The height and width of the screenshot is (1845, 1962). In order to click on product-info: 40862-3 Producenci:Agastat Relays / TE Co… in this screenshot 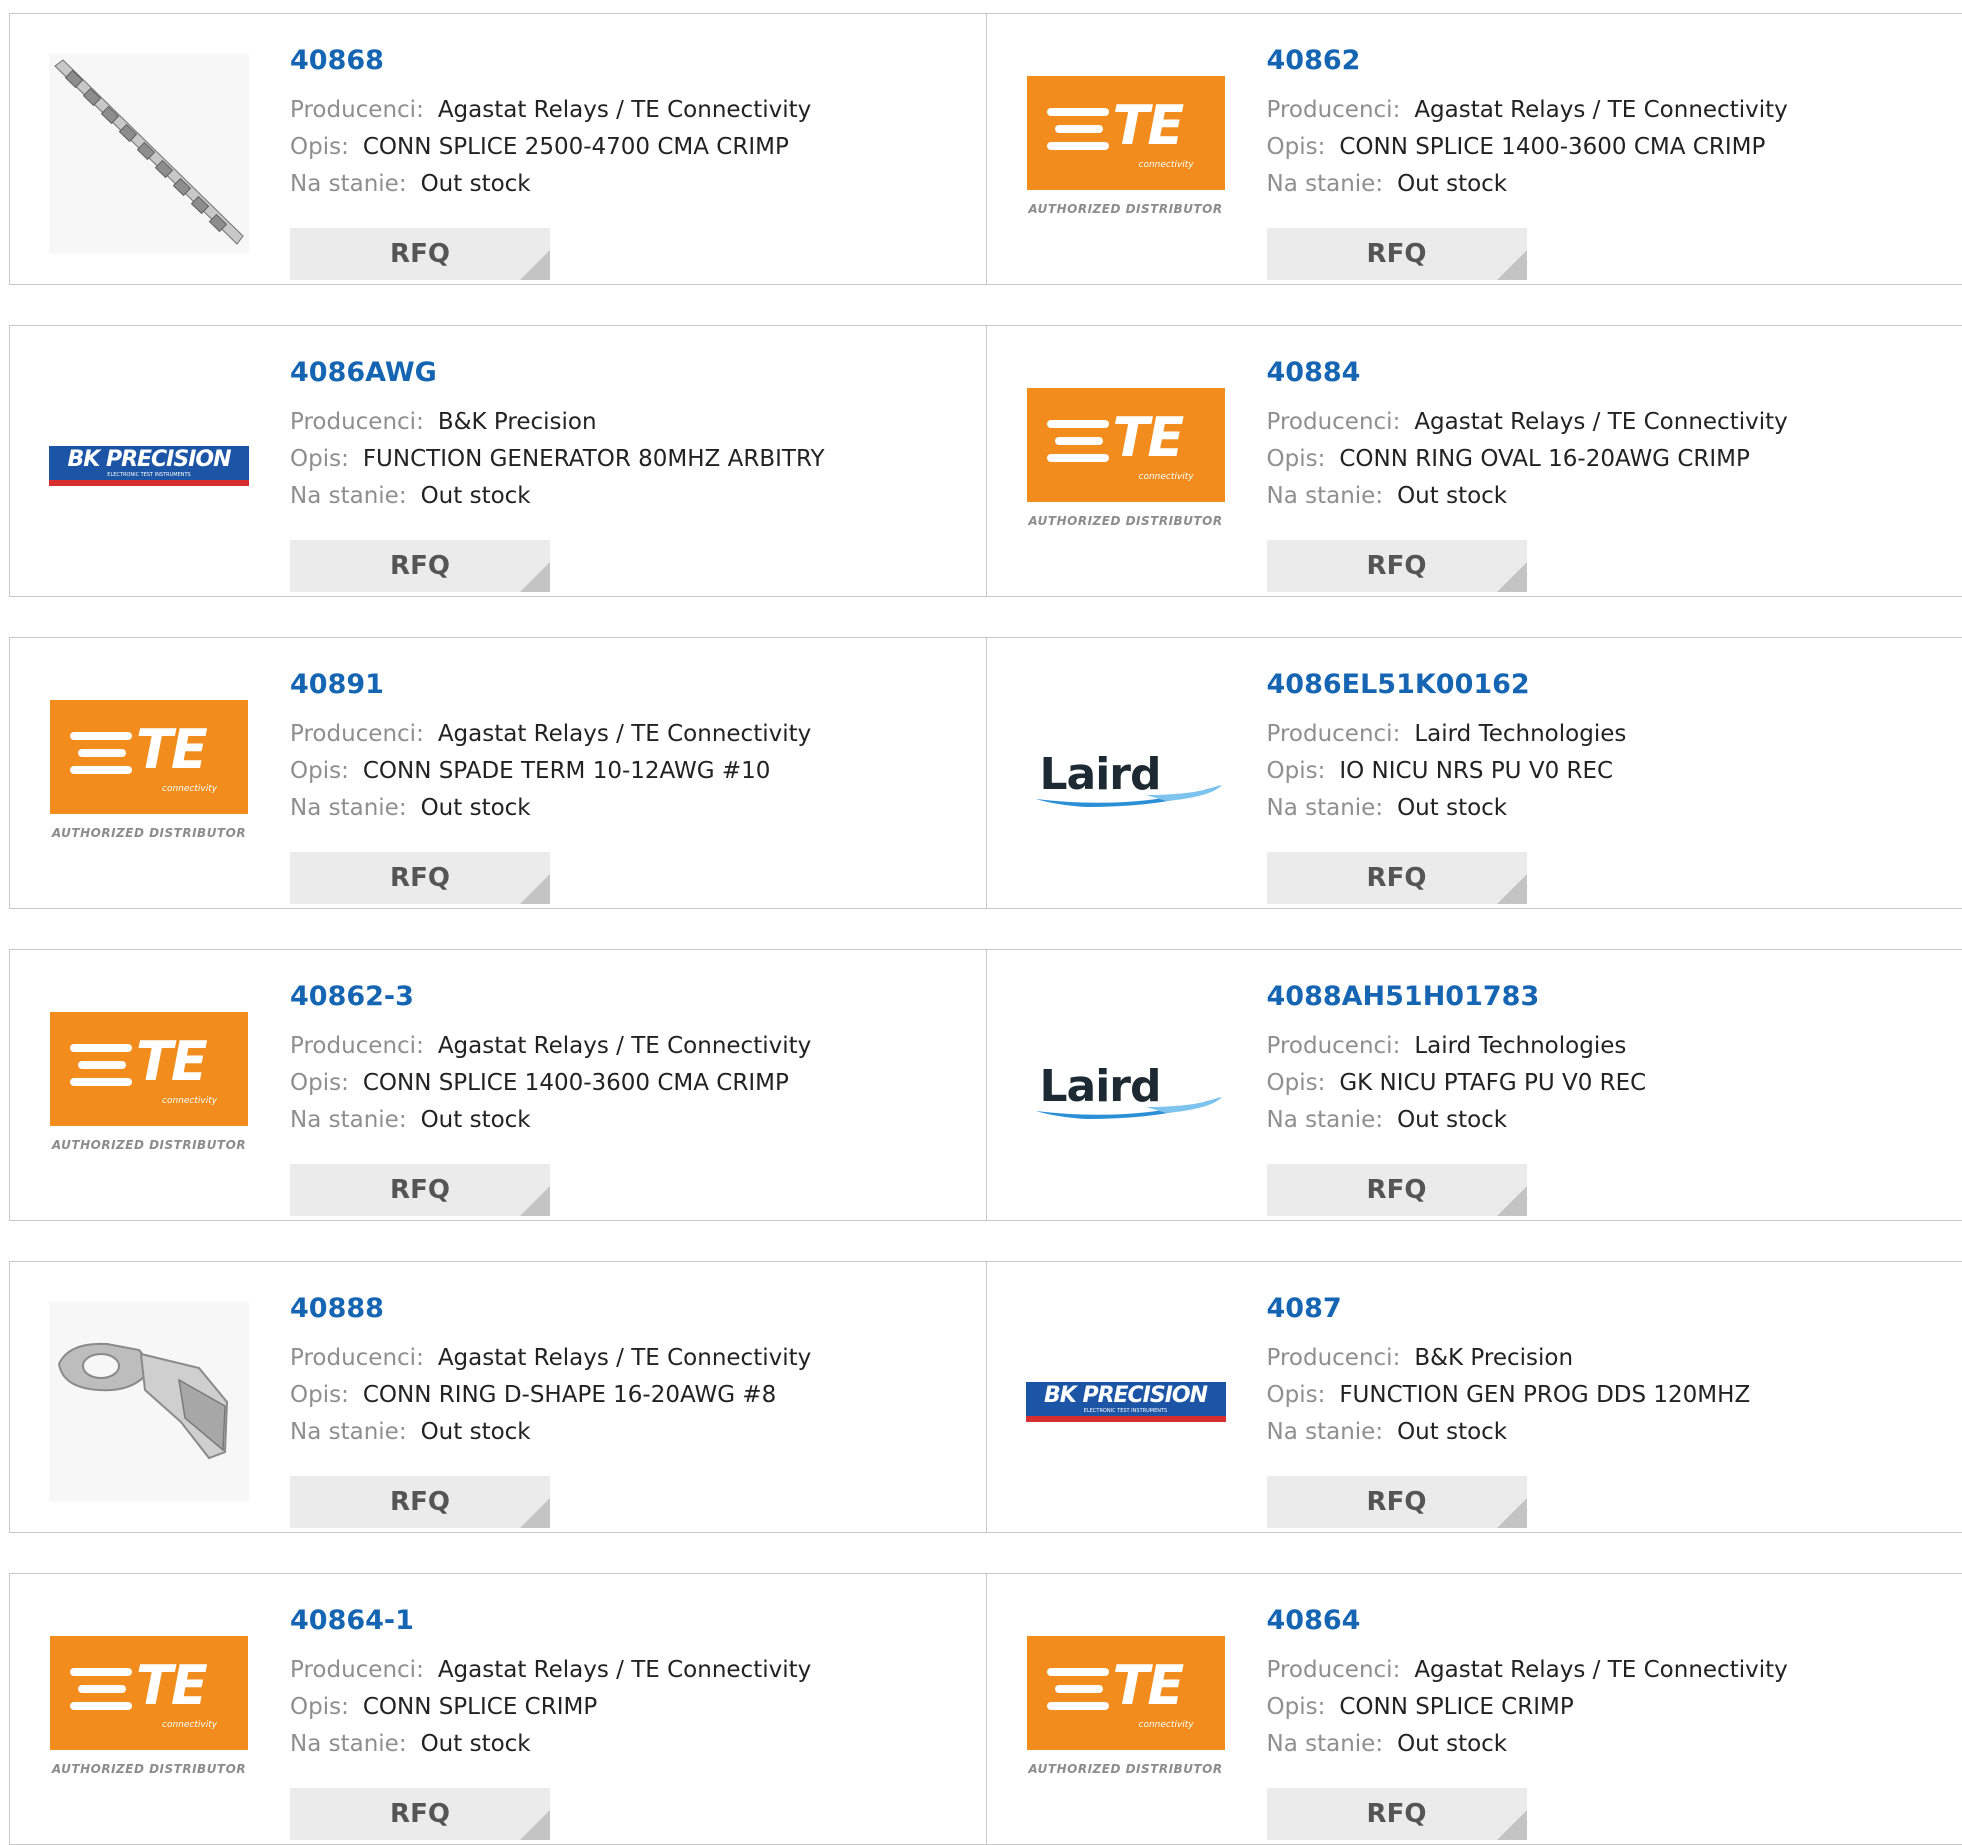, I will do `click(620, 1059)`.